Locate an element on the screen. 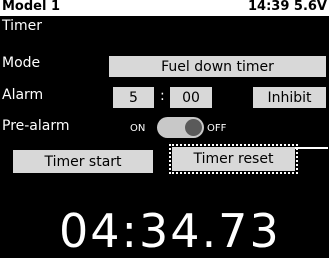 This screenshot has height=258, width=329. timer-start-button: Timer start is located at coordinates (83, 161).